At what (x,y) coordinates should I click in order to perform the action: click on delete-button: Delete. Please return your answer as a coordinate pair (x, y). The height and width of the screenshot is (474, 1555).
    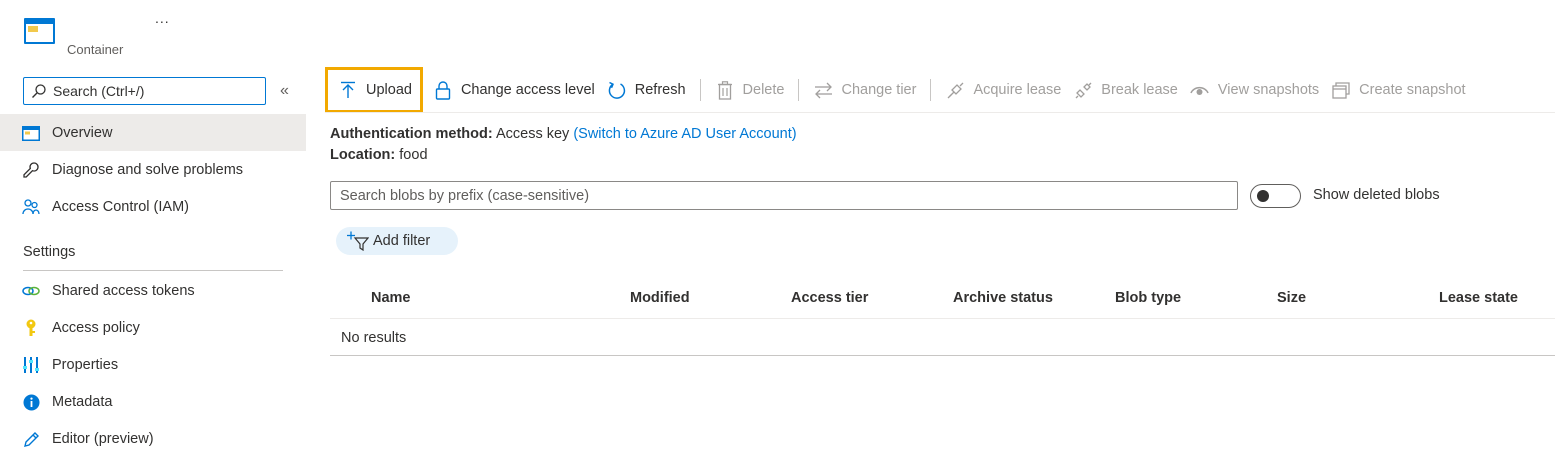
    Looking at the image, I should click on (750, 90).